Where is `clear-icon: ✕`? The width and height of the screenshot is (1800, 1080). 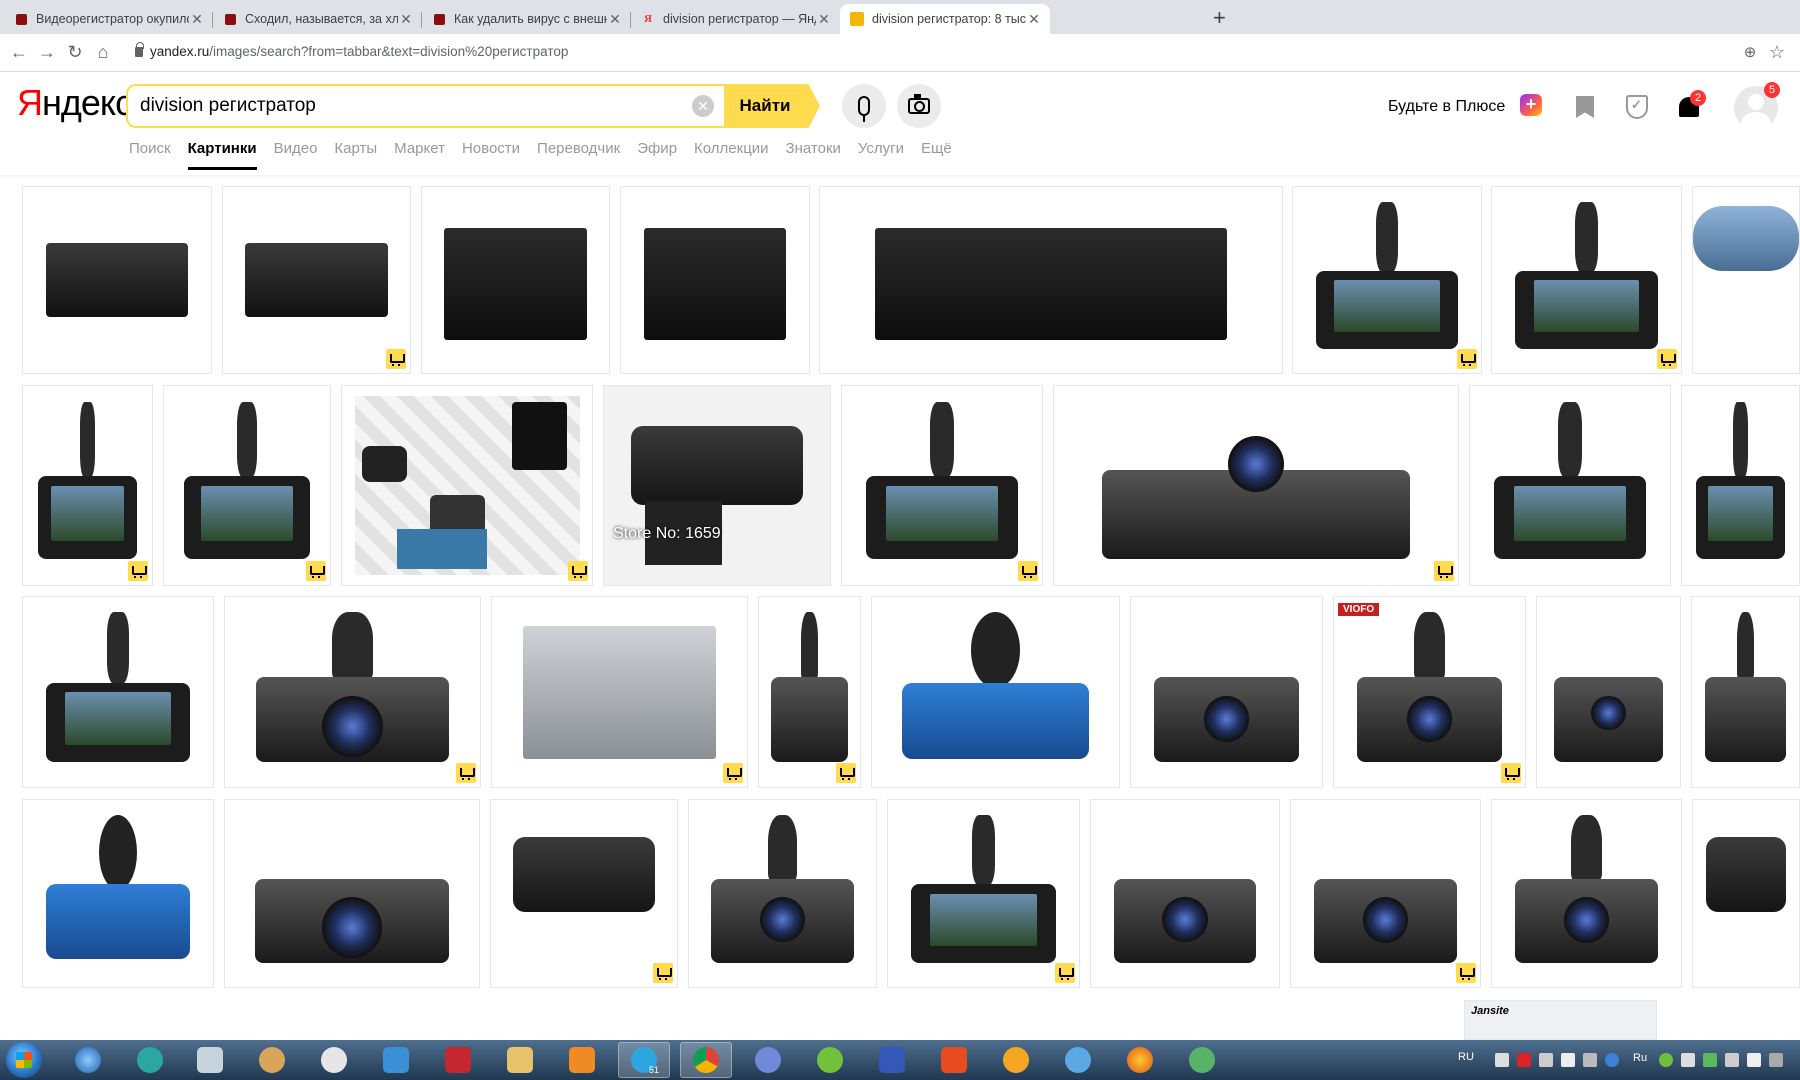
clear-icon: ✕ is located at coordinates (703, 106).